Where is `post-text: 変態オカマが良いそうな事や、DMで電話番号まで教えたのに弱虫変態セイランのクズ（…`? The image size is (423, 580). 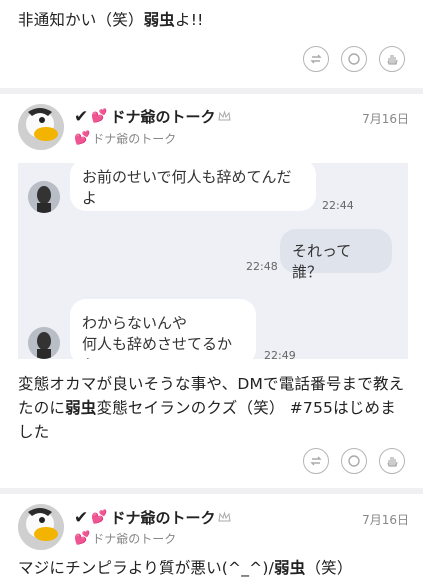
post-text: 変態オカマが良いそうな事や、DMで電話番号まで教えたのに弱虫変態セイランのクズ（… is located at coordinates (211, 408).